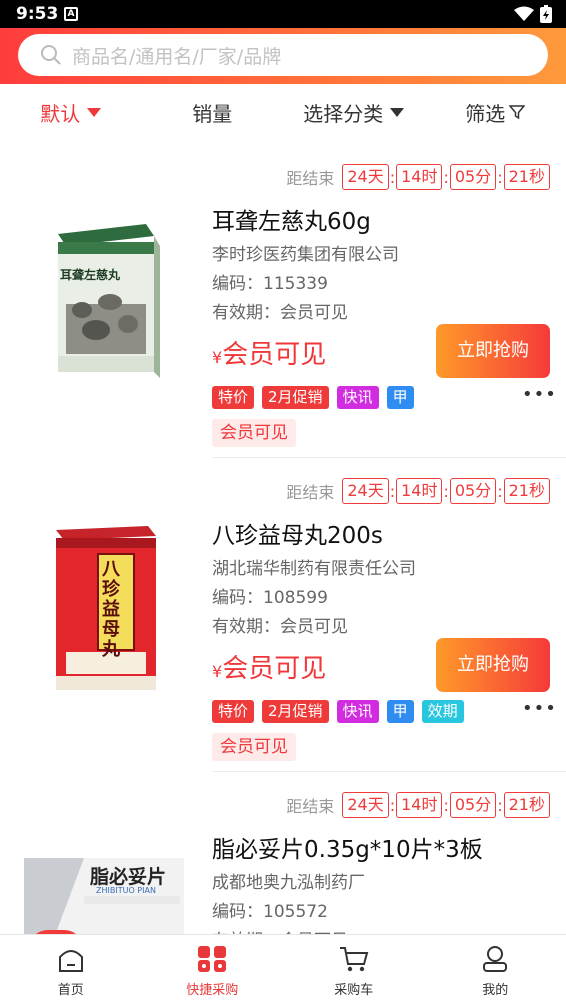 The height and width of the screenshot is (1008, 566). I want to click on product-manufacturer: 李时珍医药集团有限公司, so click(305, 255).